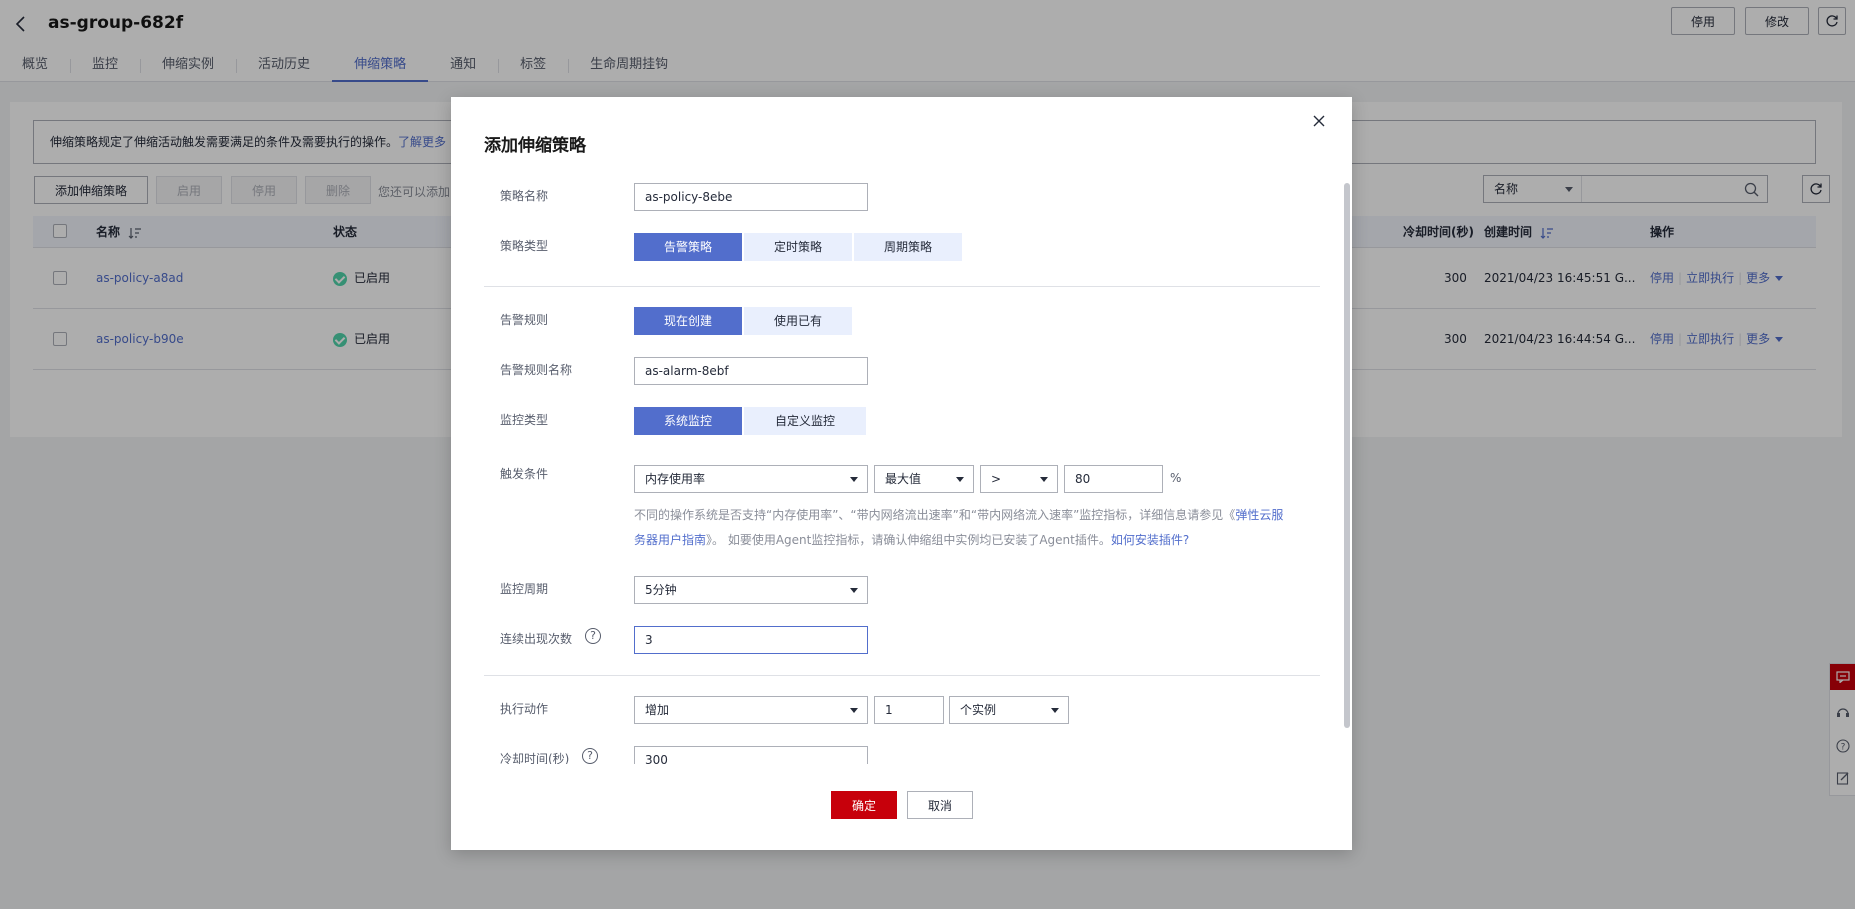 Image resolution: width=1855 pixels, height=909 pixels. What do you see at coordinates (751, 590) in the screenshot?
I see `period-select: 5分钟` at bounding box center [751, 590].